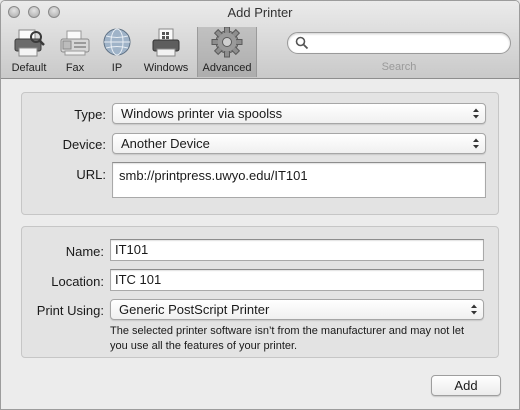 The image size is (520, 410). I want to click on name-label: Name:, so click(84, 251).